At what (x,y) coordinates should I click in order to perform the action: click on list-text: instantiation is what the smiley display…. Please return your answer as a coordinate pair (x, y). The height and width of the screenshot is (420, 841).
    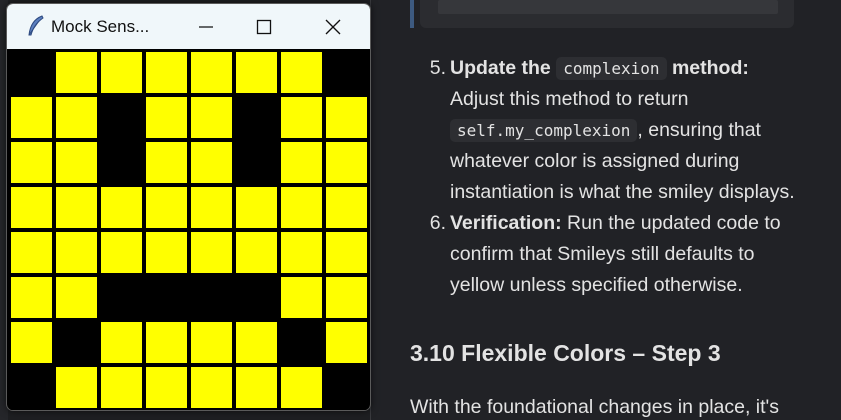
    Looking at the image, I should click on (622, 192).